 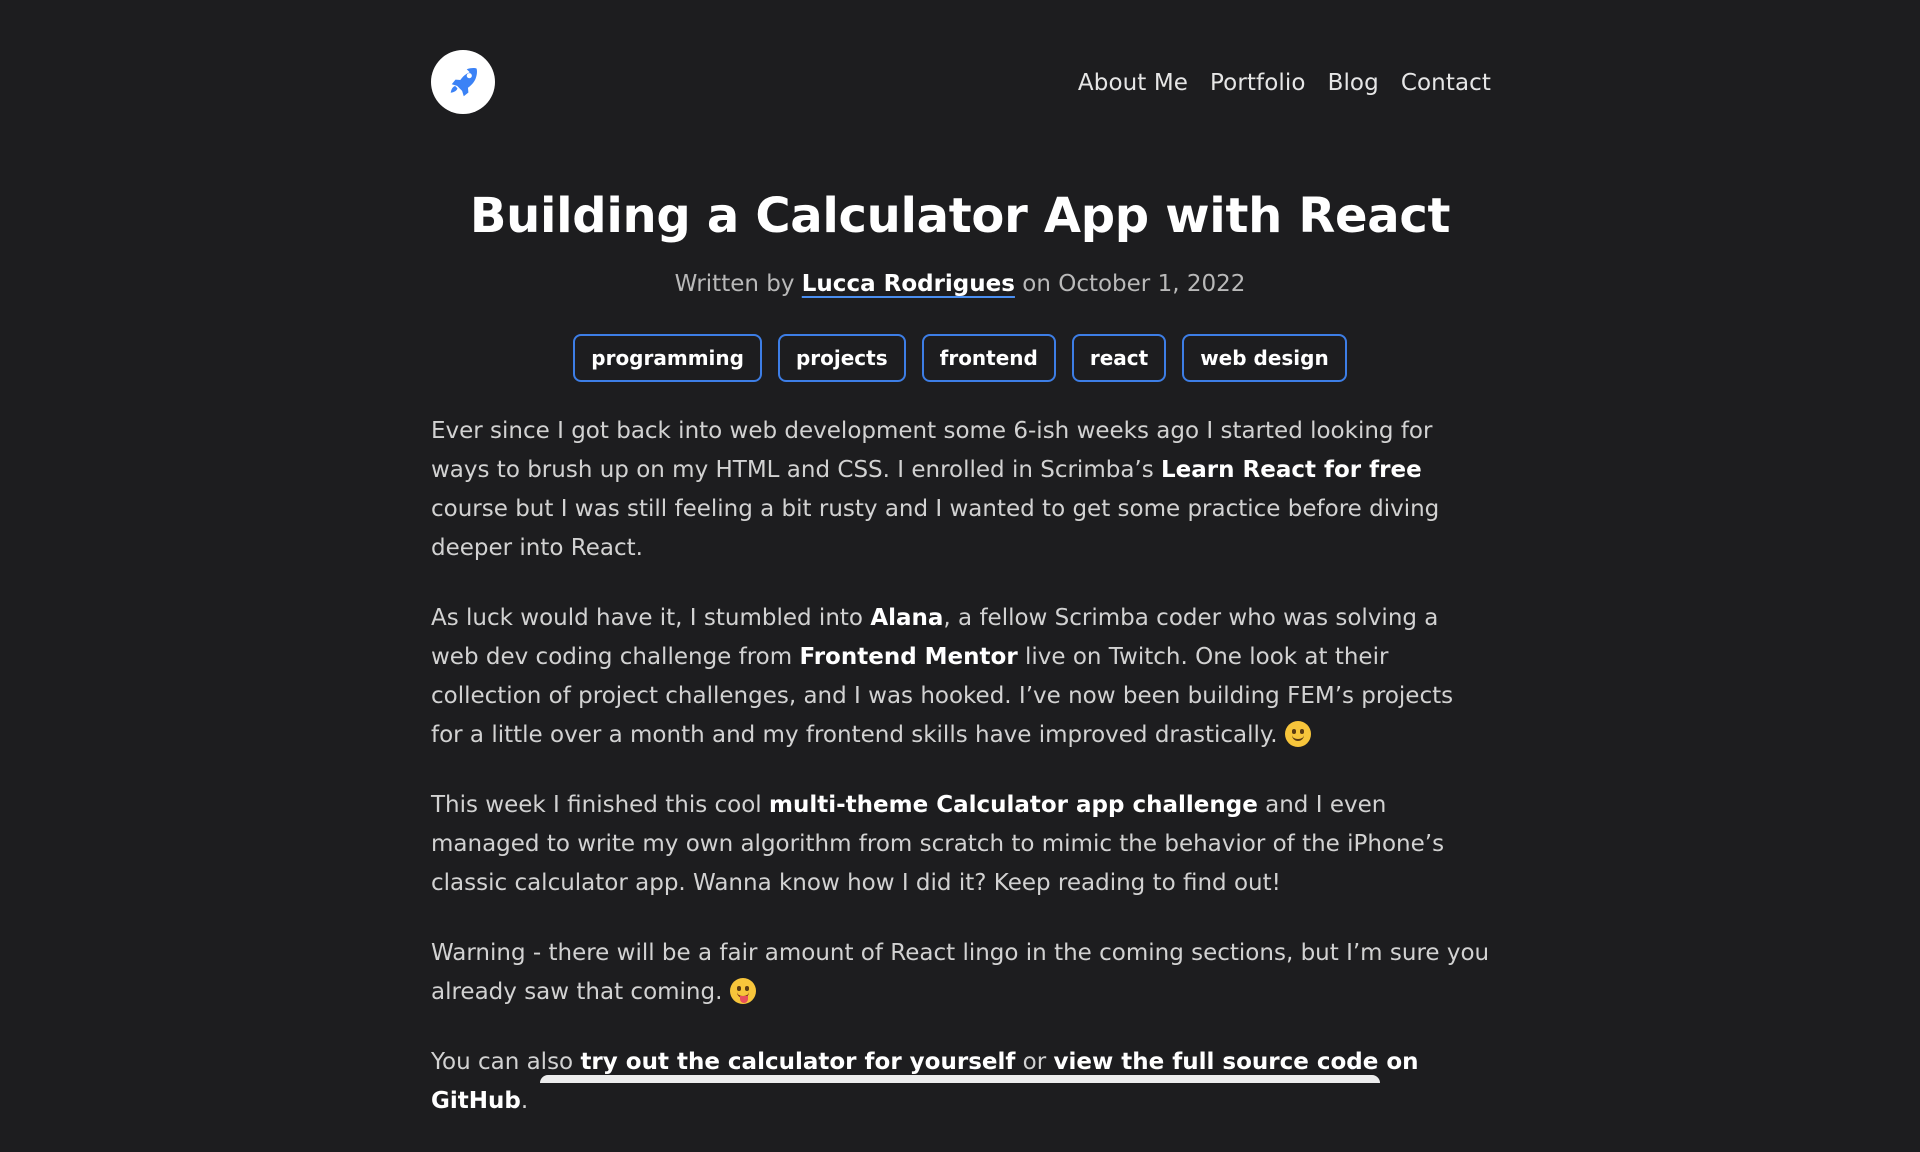 What do you see at coordinates (988, 358) in the screenshot?
I see `tag-frontend: frontend` at bounding box center [988, 358].